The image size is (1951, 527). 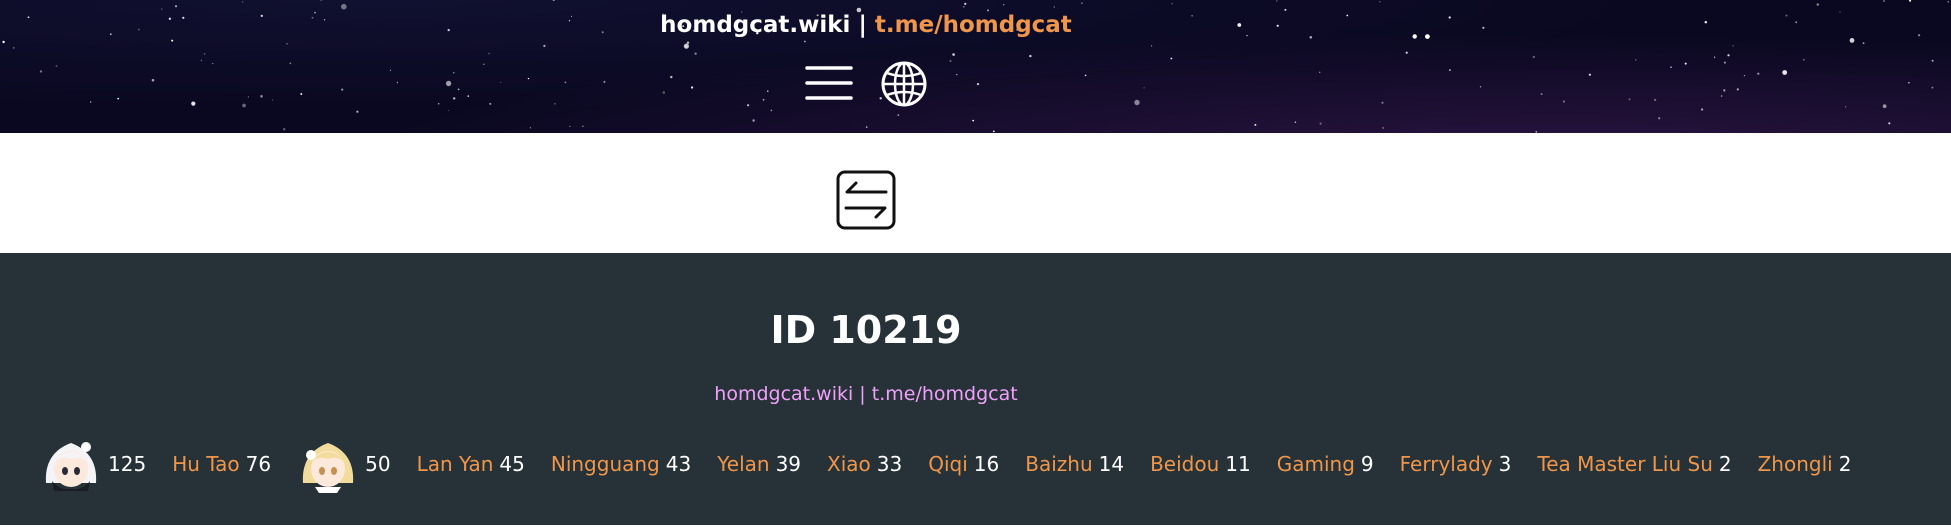 What do you see at coordinates (1315, 464) in the screenshot?
I see `character-name: Gaming` at bounding box center [1315, 464].